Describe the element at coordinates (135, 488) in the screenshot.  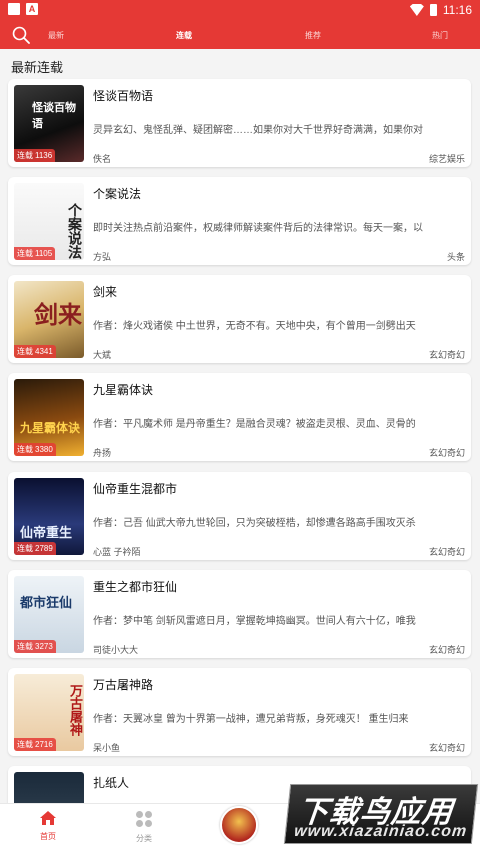
I see `book-title: 仙帝重生混都市` at that location.